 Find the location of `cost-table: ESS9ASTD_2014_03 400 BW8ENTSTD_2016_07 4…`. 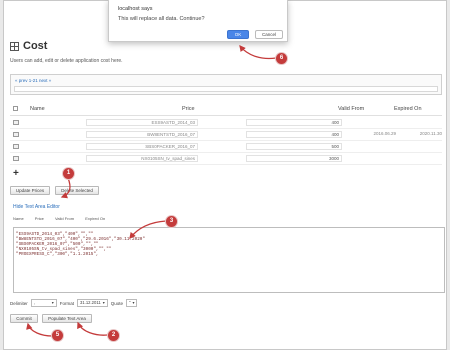

cost-table: ESS9ASTD_2014_03 400 BW8ENTSTD_2016_07 4… is located at coordinates (226, 141).